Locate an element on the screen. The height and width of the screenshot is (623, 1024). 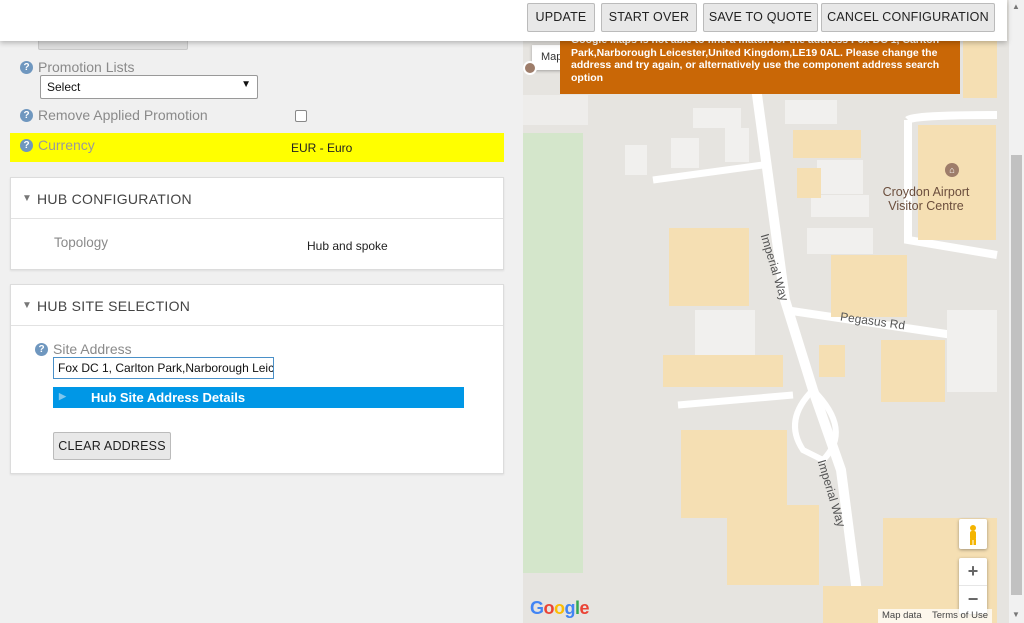
hub-configuration-header: ▼ HUB CONFIGURATION is located at coordinates (257, 198).